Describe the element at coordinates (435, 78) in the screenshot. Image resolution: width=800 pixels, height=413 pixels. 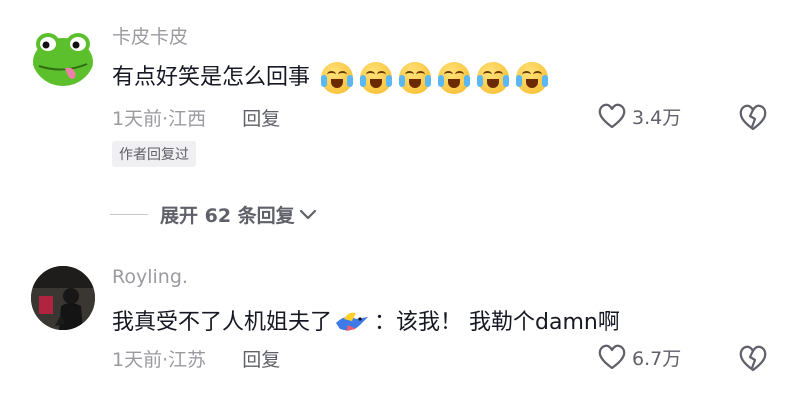
I see `emoji-row` at that location.